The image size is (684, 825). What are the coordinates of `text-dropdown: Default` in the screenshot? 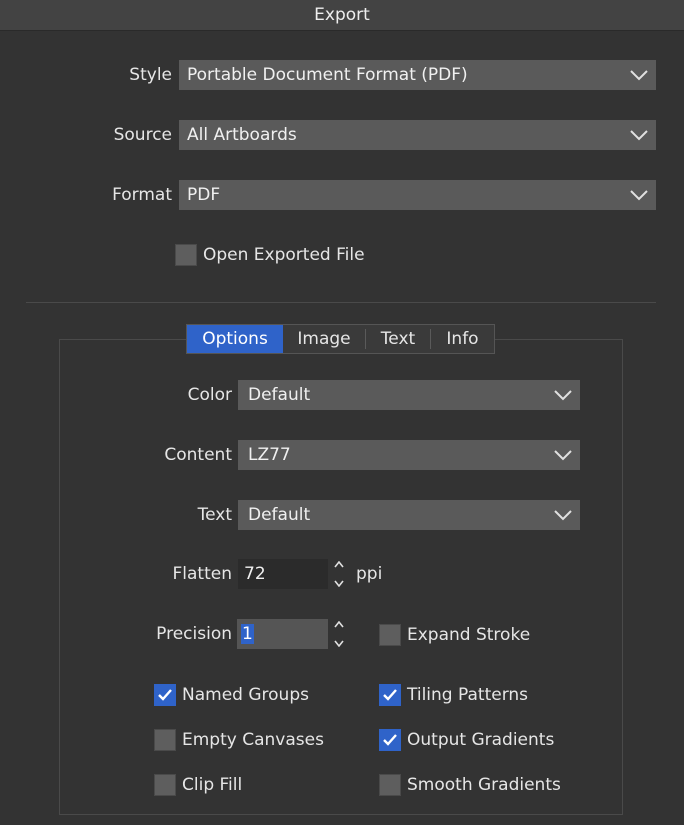 It's located at (409, 515).